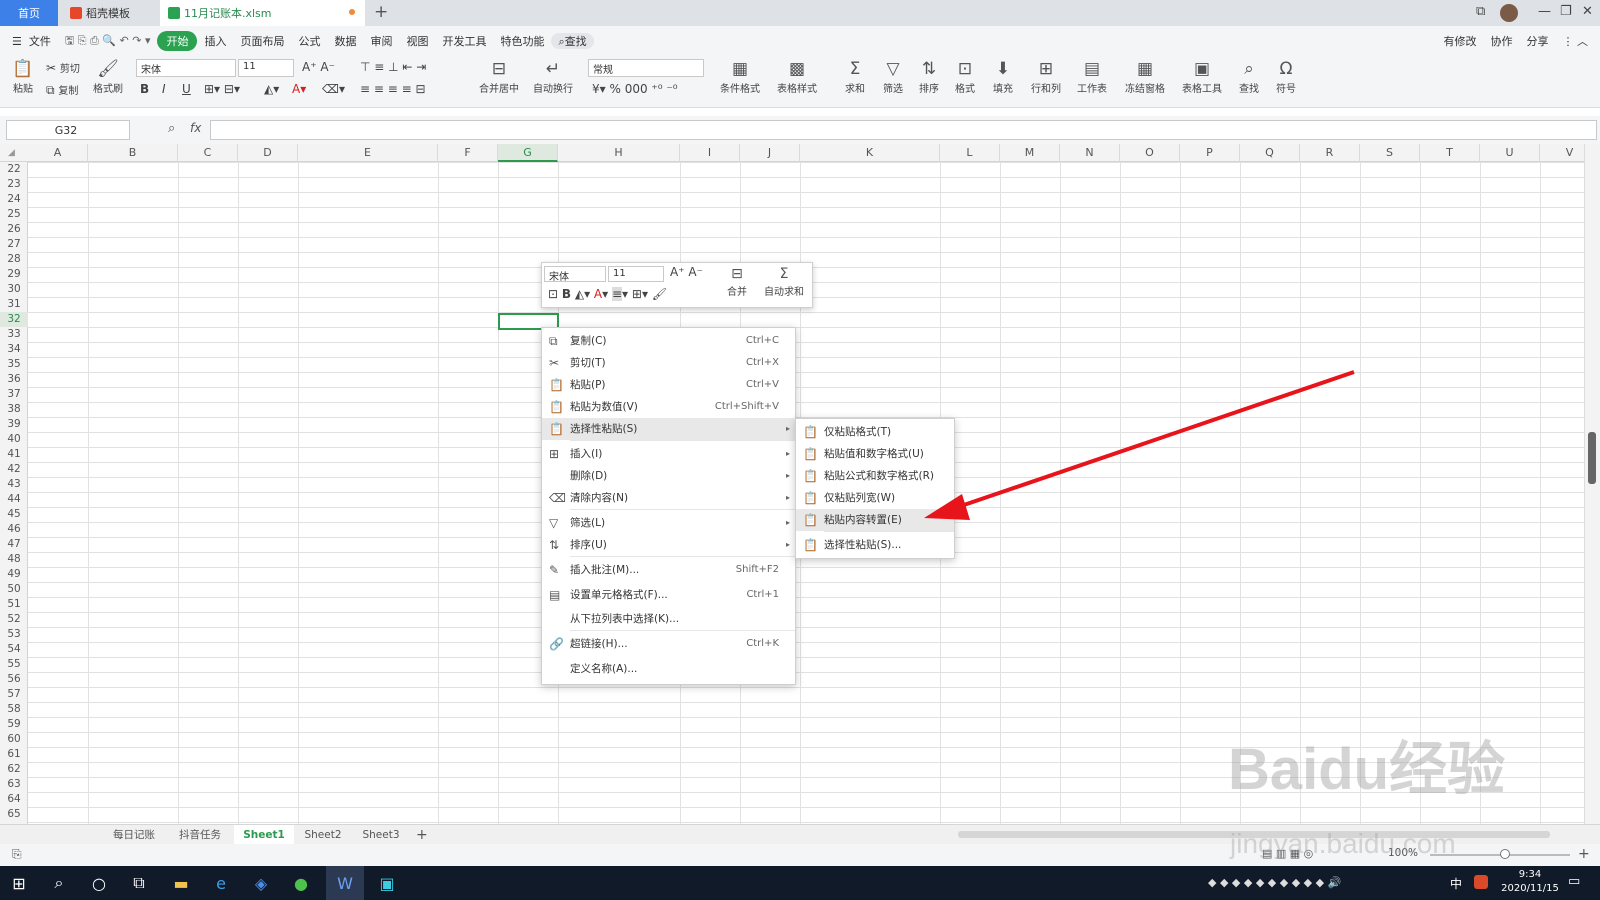  I want to click on conditional-format-button: ▦ 条件格式, so click(740, 76).